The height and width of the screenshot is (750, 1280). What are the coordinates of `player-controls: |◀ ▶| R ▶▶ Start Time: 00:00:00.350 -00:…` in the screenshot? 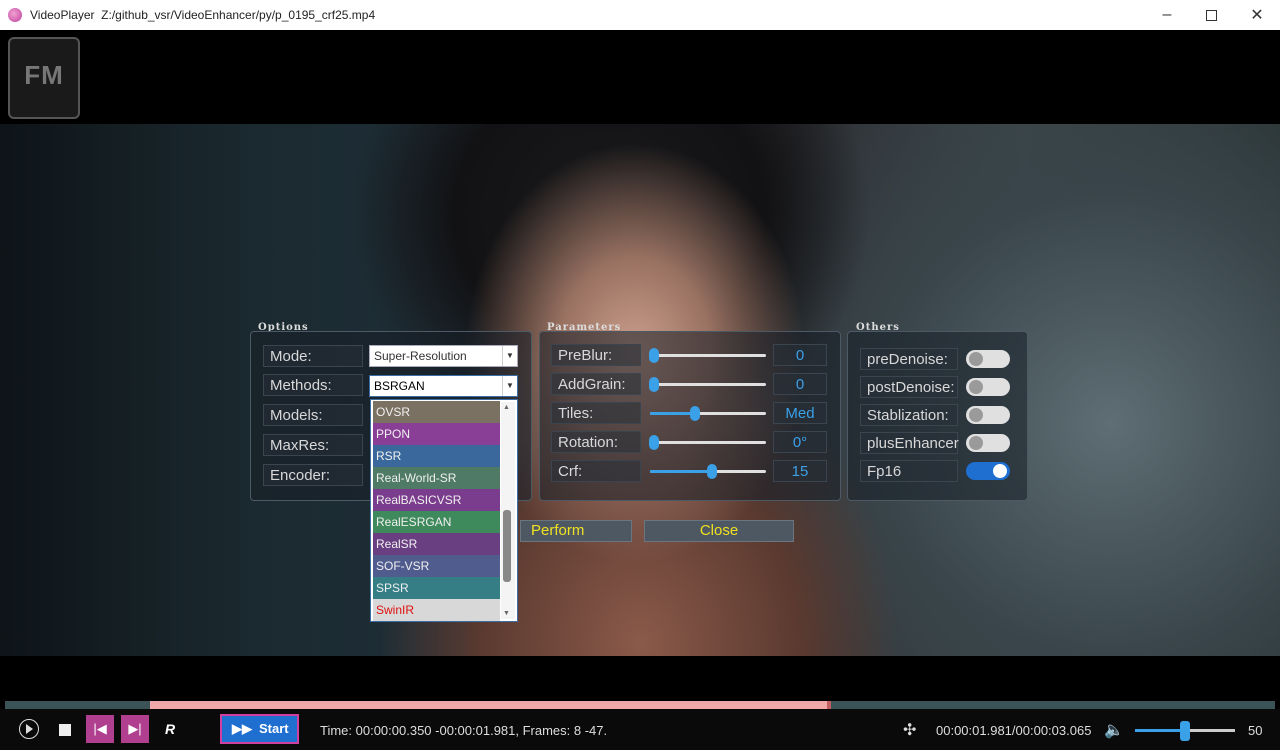 It's located at (640, 729).